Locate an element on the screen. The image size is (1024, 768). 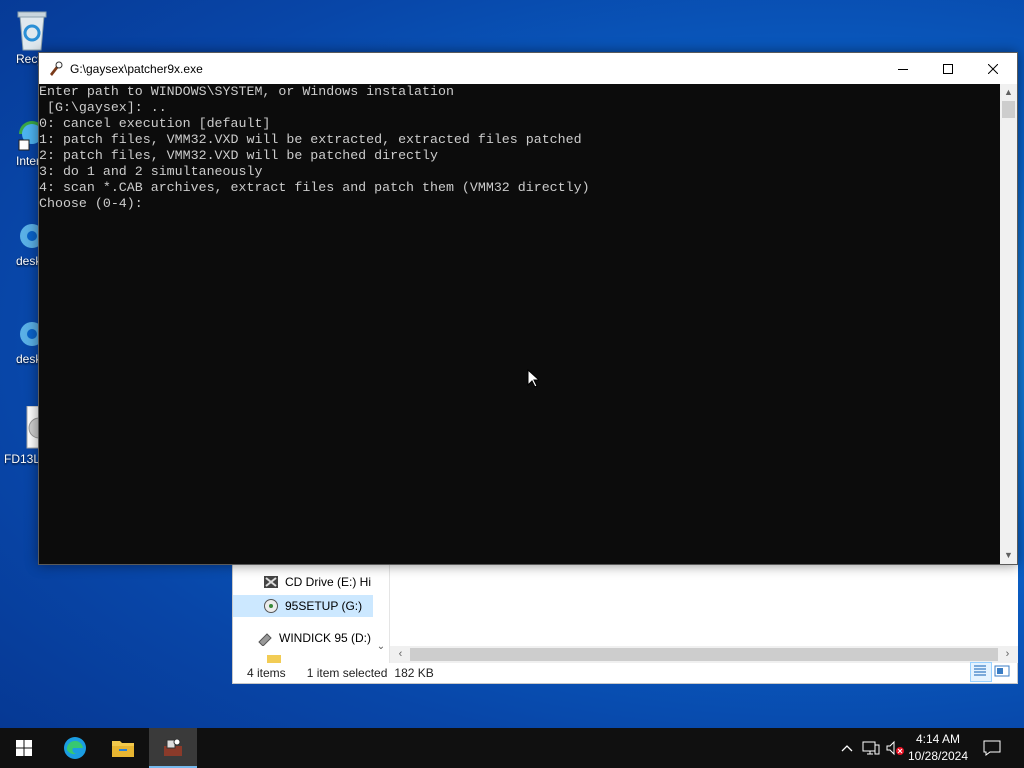
minimize-button is located at coordinates (903, 68).